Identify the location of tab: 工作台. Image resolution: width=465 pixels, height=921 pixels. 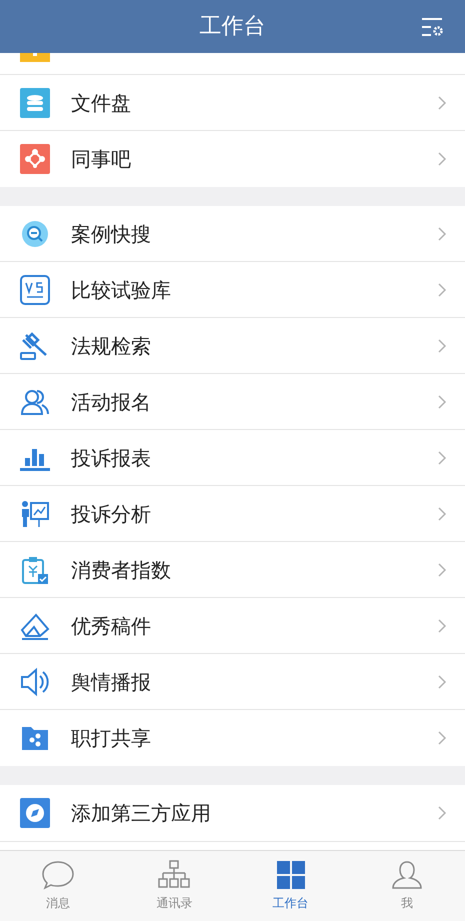
(290, 886).